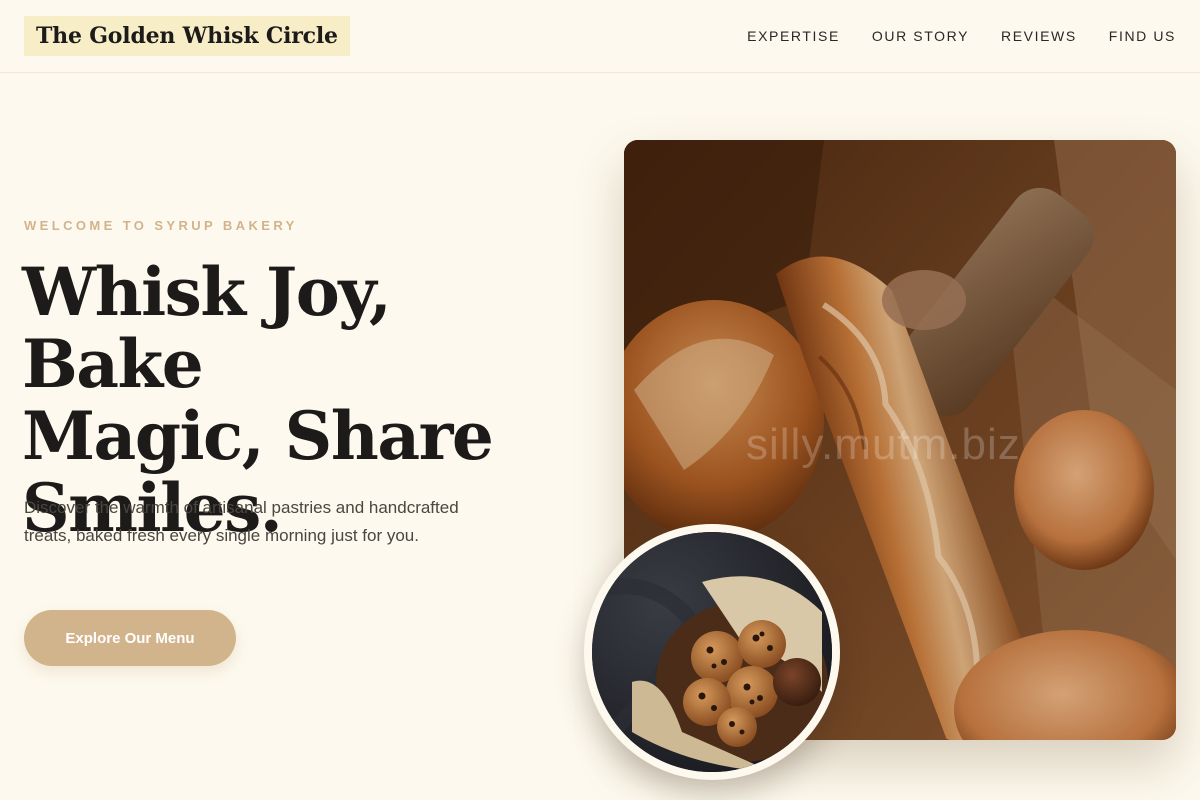 The height and width of the screenshot is (800, 1200). What do you see at coordinates (187, 36) in the screenshot?
I see `brand-logo: The Golden Whisk Circle` at bounding box center [187, 36].